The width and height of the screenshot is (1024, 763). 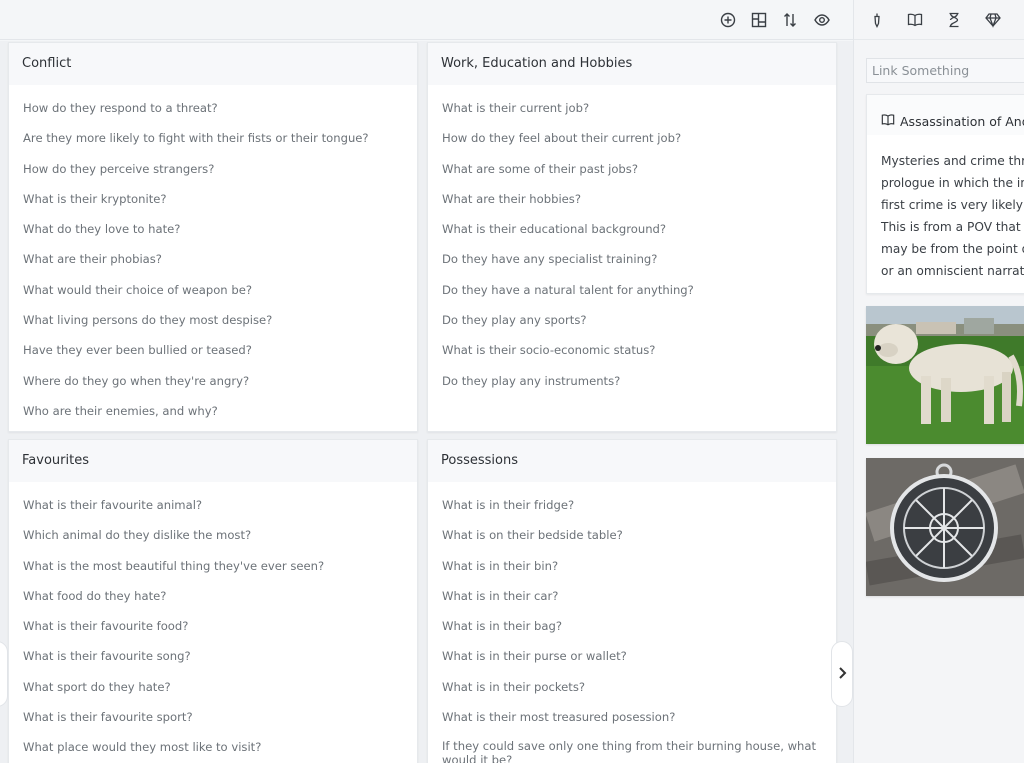 I want to click on excerpt-line: Mysteries and crime thr, so click(x=952, y=161).